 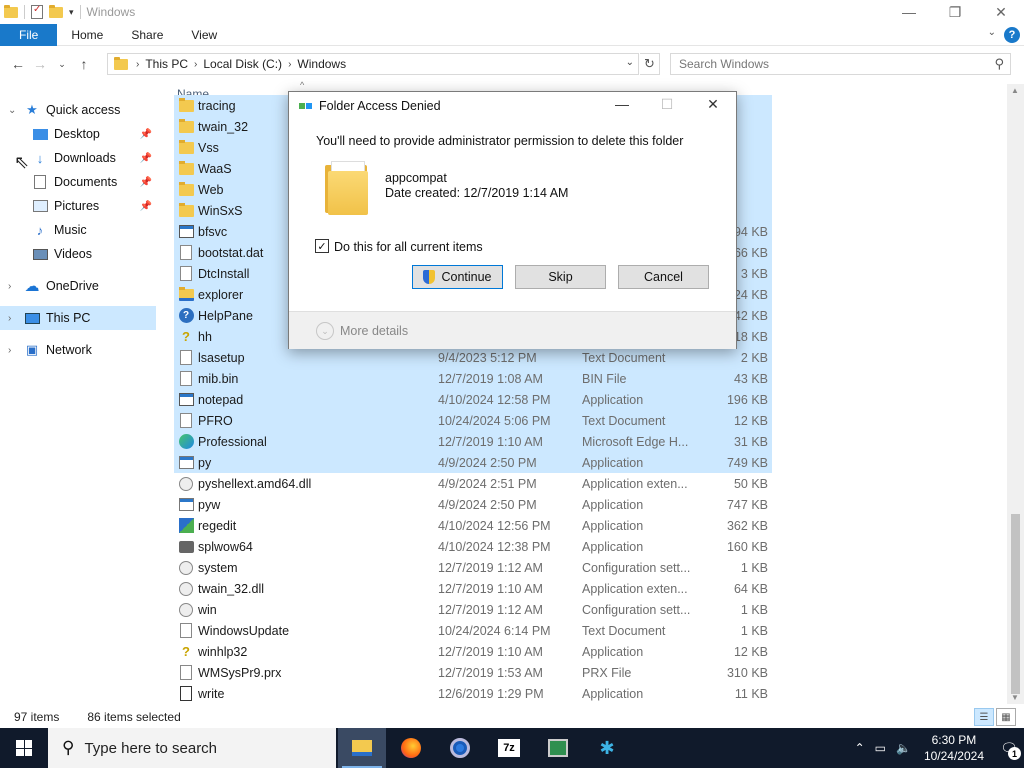 I want to click on customize-toolbar-icon: ▾, so click(x=71, y=12).